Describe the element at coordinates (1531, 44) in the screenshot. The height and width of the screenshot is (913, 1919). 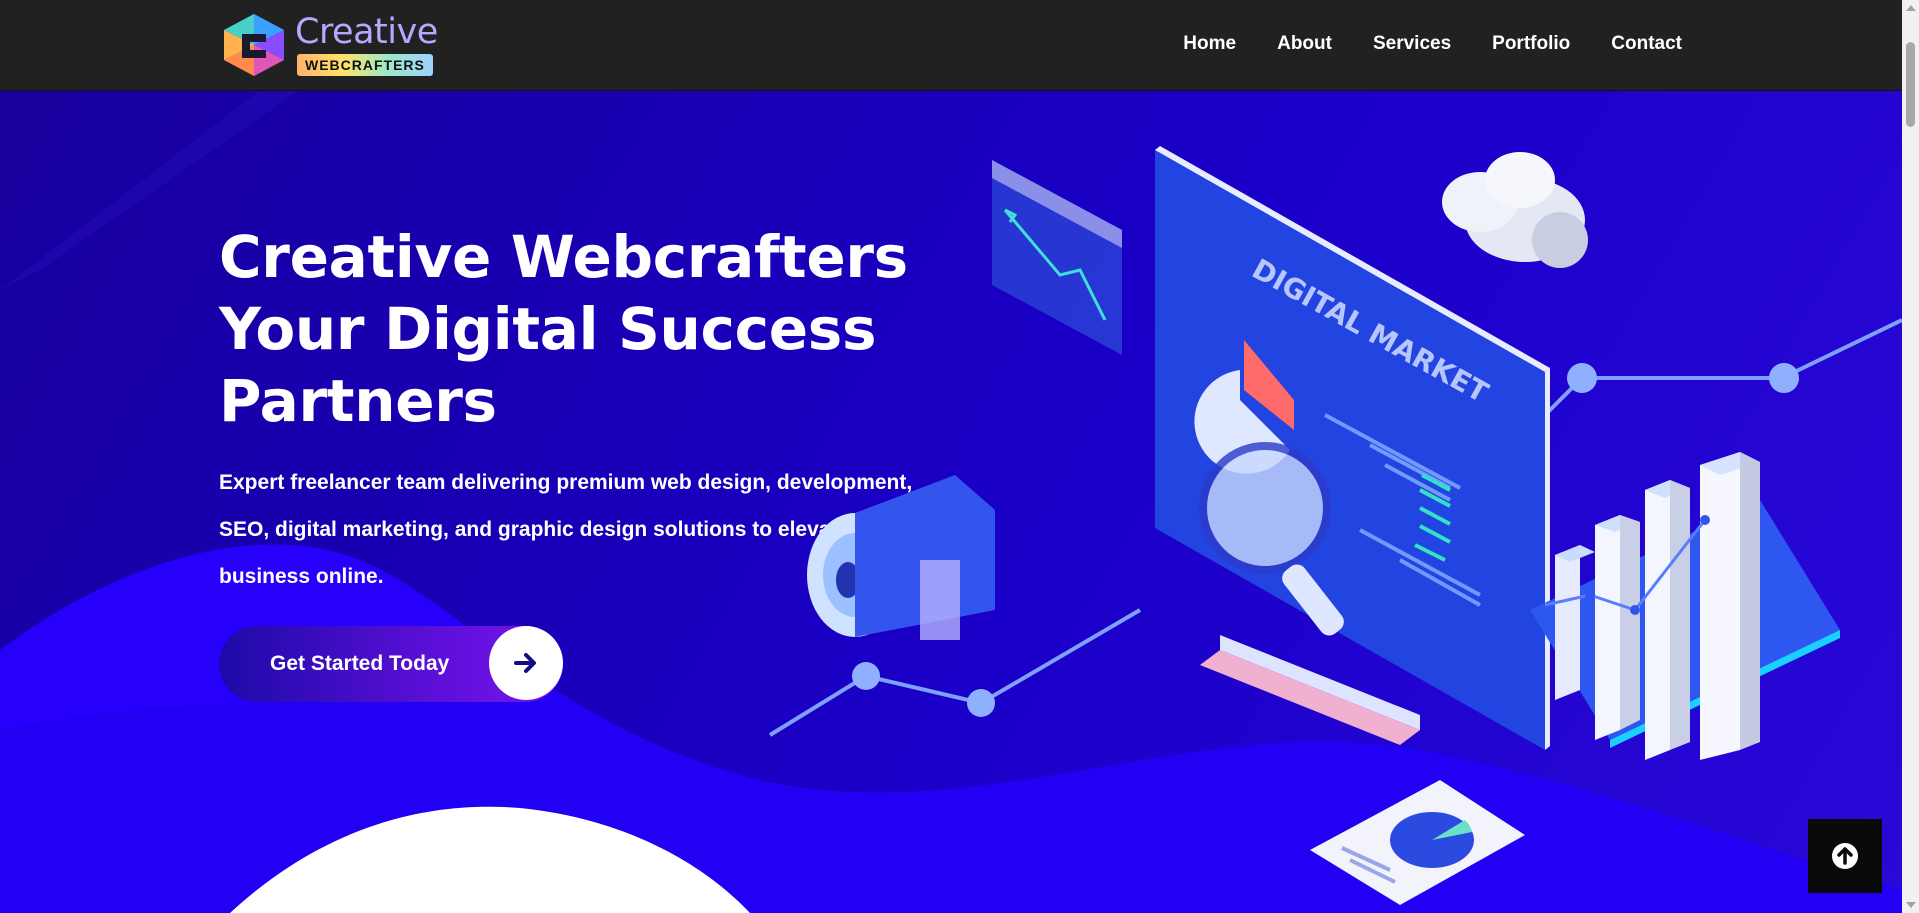
I see `nav-portfolio: Portfolio` at that location.